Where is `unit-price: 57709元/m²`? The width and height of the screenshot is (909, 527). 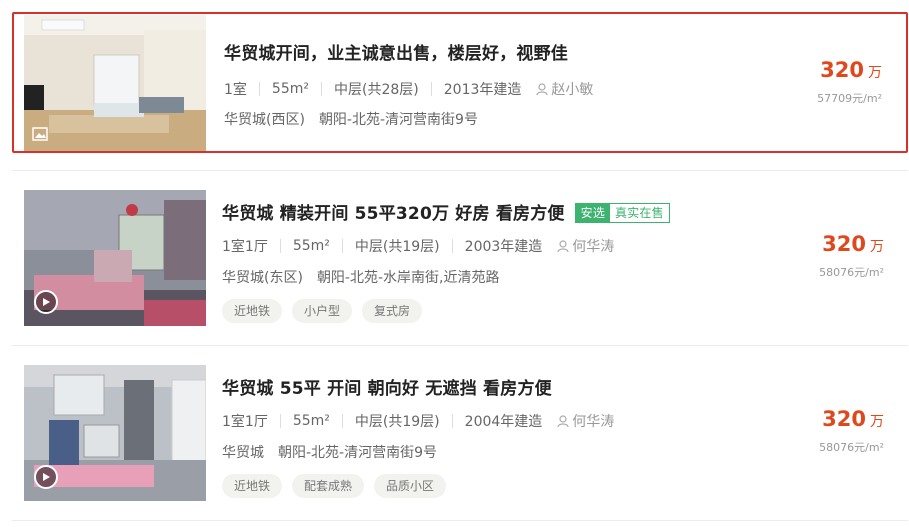 unit-price: 57709元/m² is located at coordinates (849, 98).